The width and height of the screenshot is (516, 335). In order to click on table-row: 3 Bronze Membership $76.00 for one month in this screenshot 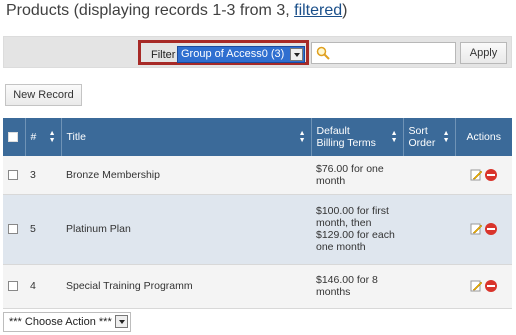, I will do `click(257, 175)`.